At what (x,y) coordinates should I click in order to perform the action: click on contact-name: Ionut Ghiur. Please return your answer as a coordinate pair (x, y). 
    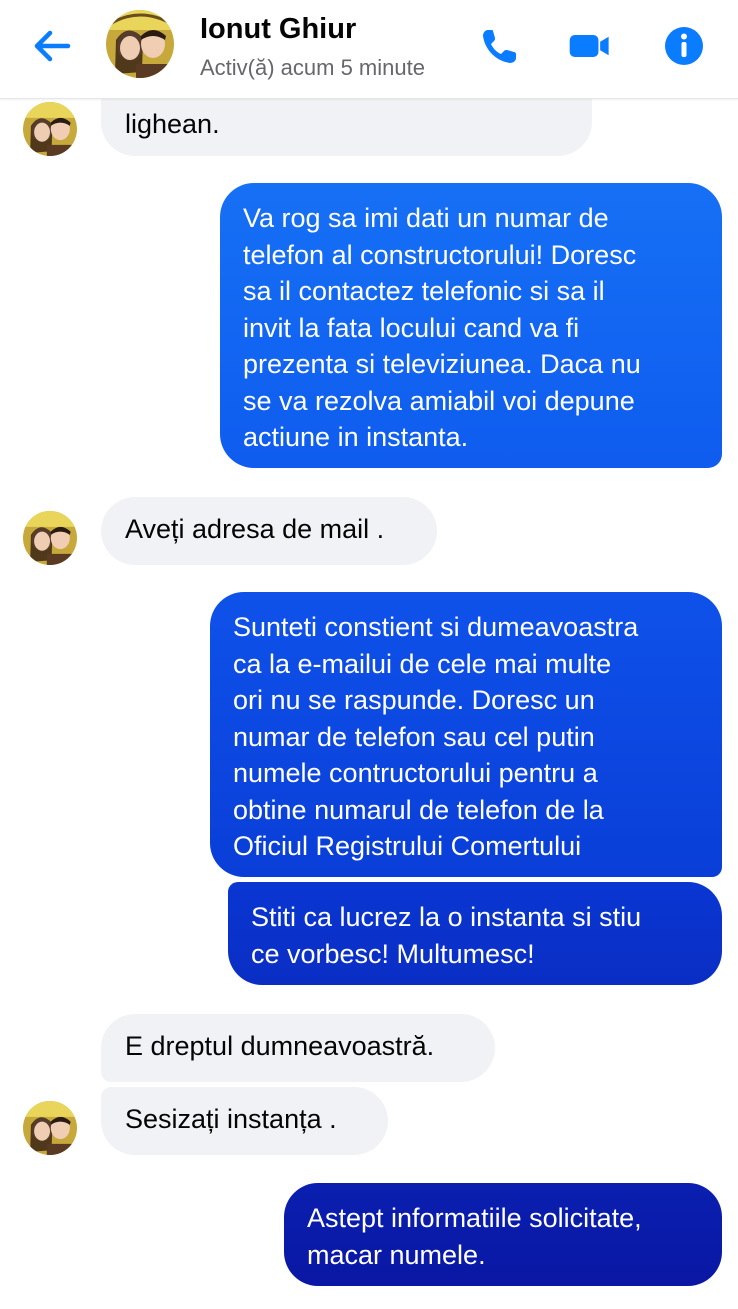
    Looking at the image, I should click on (278, 29).